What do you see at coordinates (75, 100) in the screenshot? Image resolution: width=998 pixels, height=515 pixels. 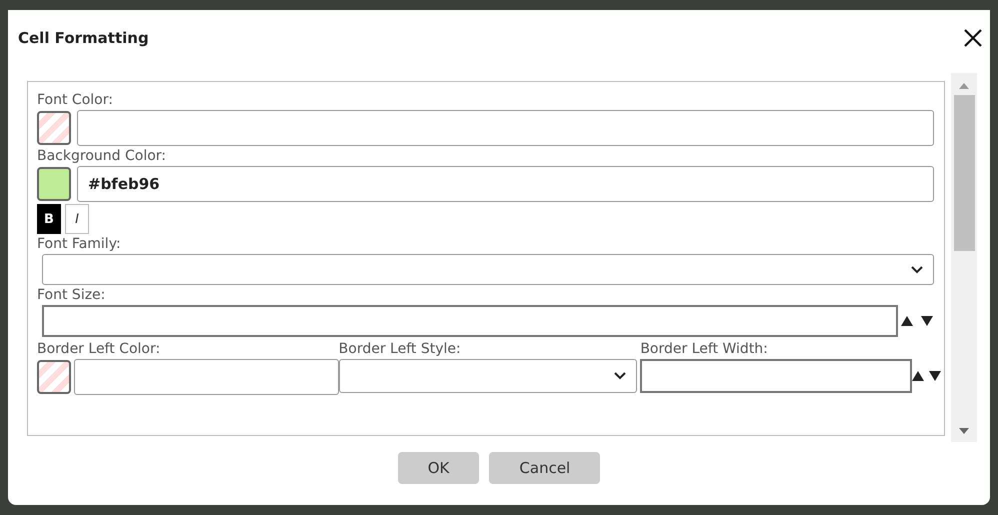 I see `field-label: Font Color:` at bounding box center [75, 100].